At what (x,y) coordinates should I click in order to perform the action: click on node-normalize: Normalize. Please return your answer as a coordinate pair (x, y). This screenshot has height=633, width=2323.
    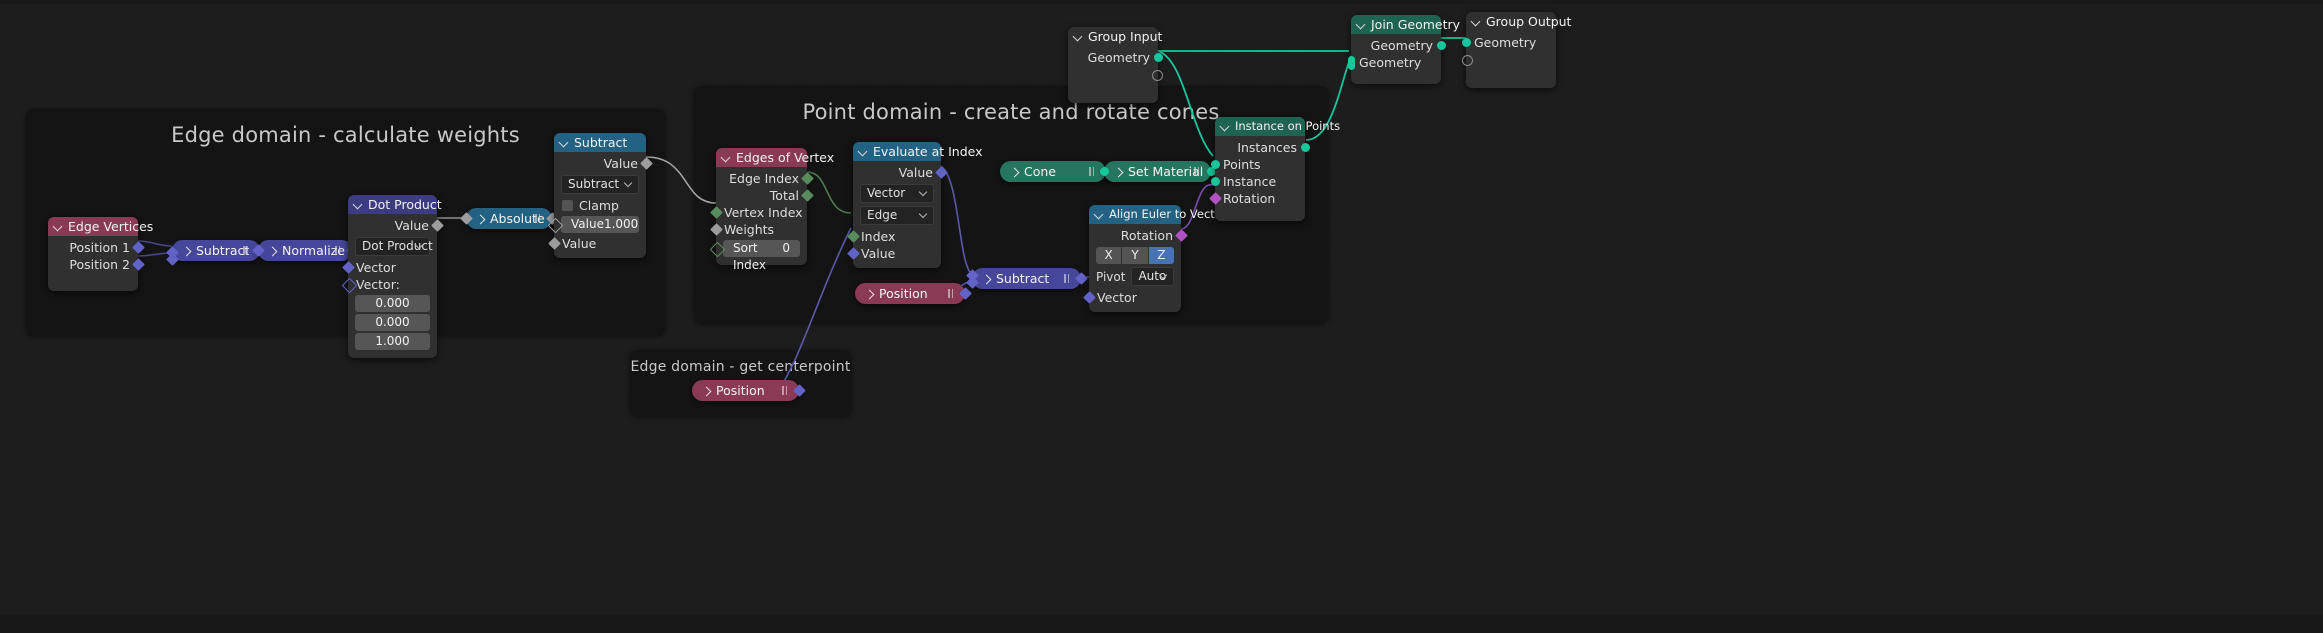
    Looking at the image, I should click on (305, 250).